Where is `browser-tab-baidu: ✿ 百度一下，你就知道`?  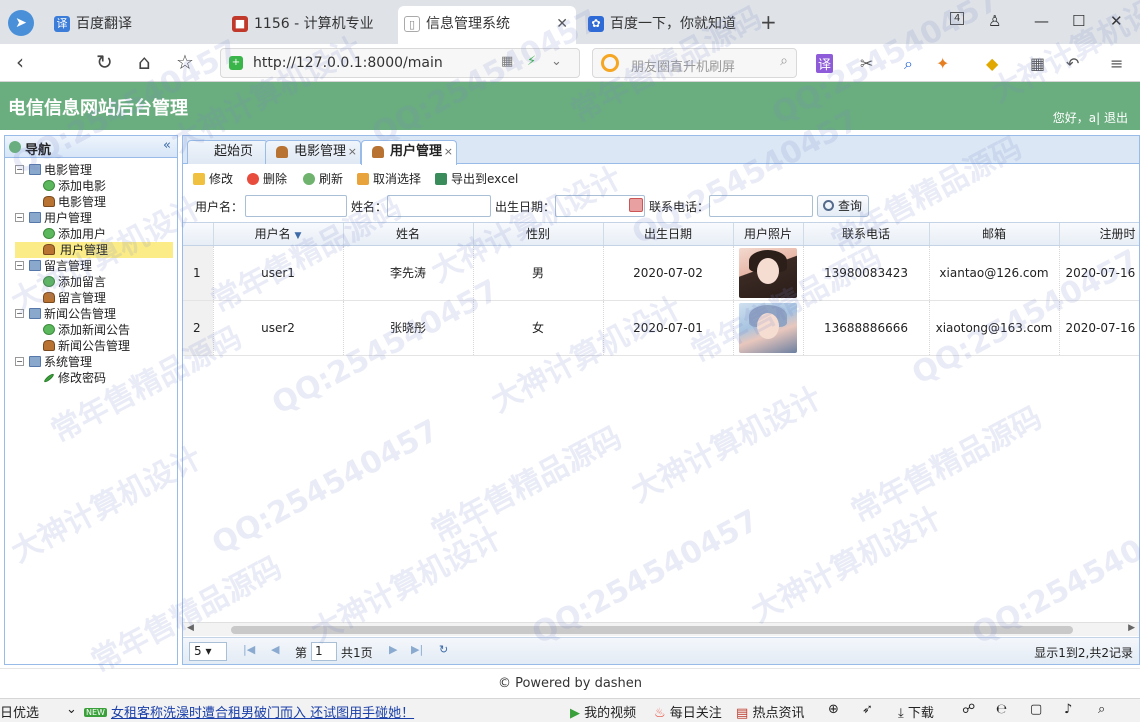 browser-tab-baidu: ✿ 百度一下，你就知道 is located at coordinates (667, 25).